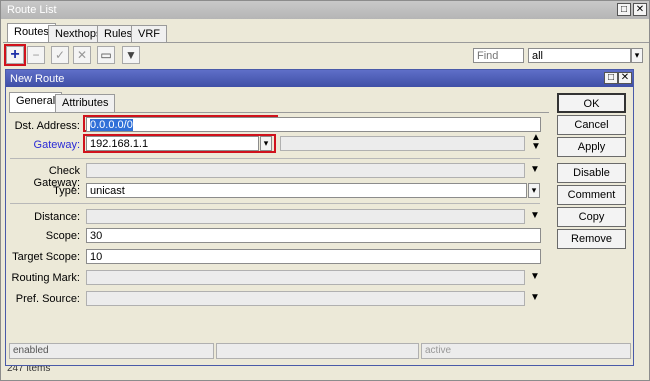  Describe the element at coordinates (591, 147) in the screenshot. I see `apply-button: Apply` at that location.